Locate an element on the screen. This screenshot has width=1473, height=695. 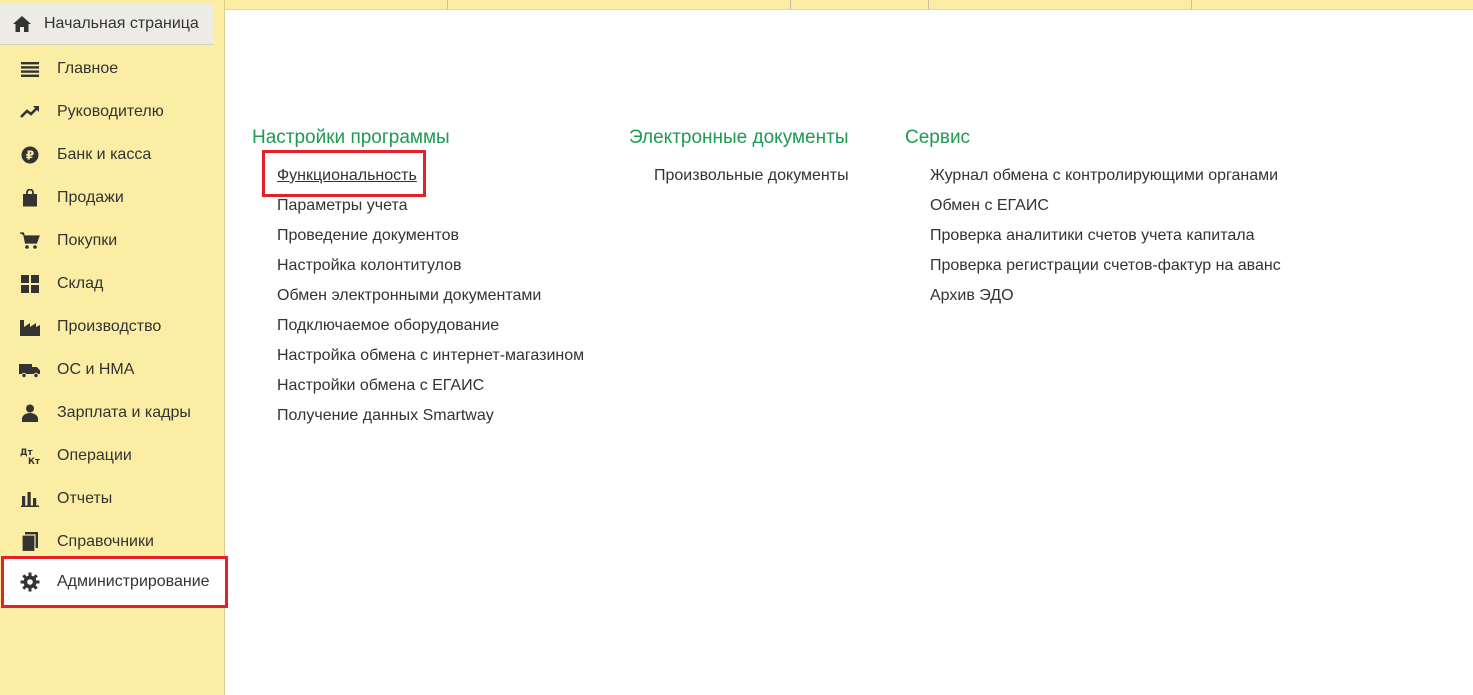
link-functionality: Функциональность is located at coordinates (347, 176).